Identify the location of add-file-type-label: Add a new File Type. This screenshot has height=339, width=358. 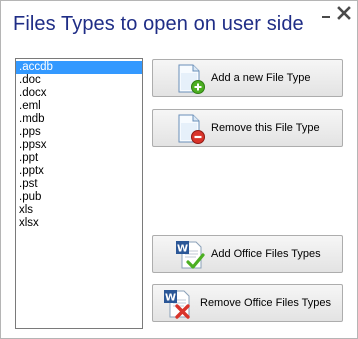
(261, 78).